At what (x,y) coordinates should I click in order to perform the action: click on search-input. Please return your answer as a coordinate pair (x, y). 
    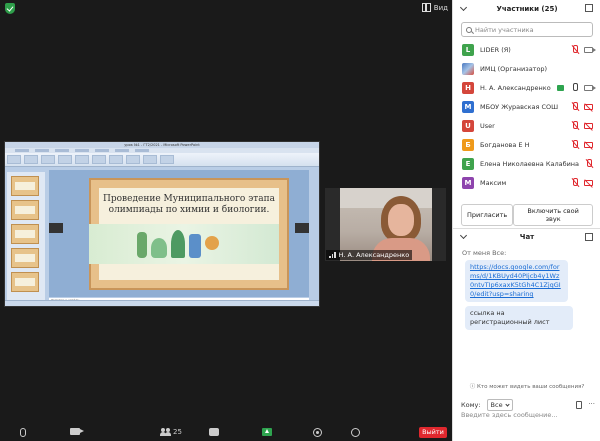
    Looking at the image, I should click on (530, 29).